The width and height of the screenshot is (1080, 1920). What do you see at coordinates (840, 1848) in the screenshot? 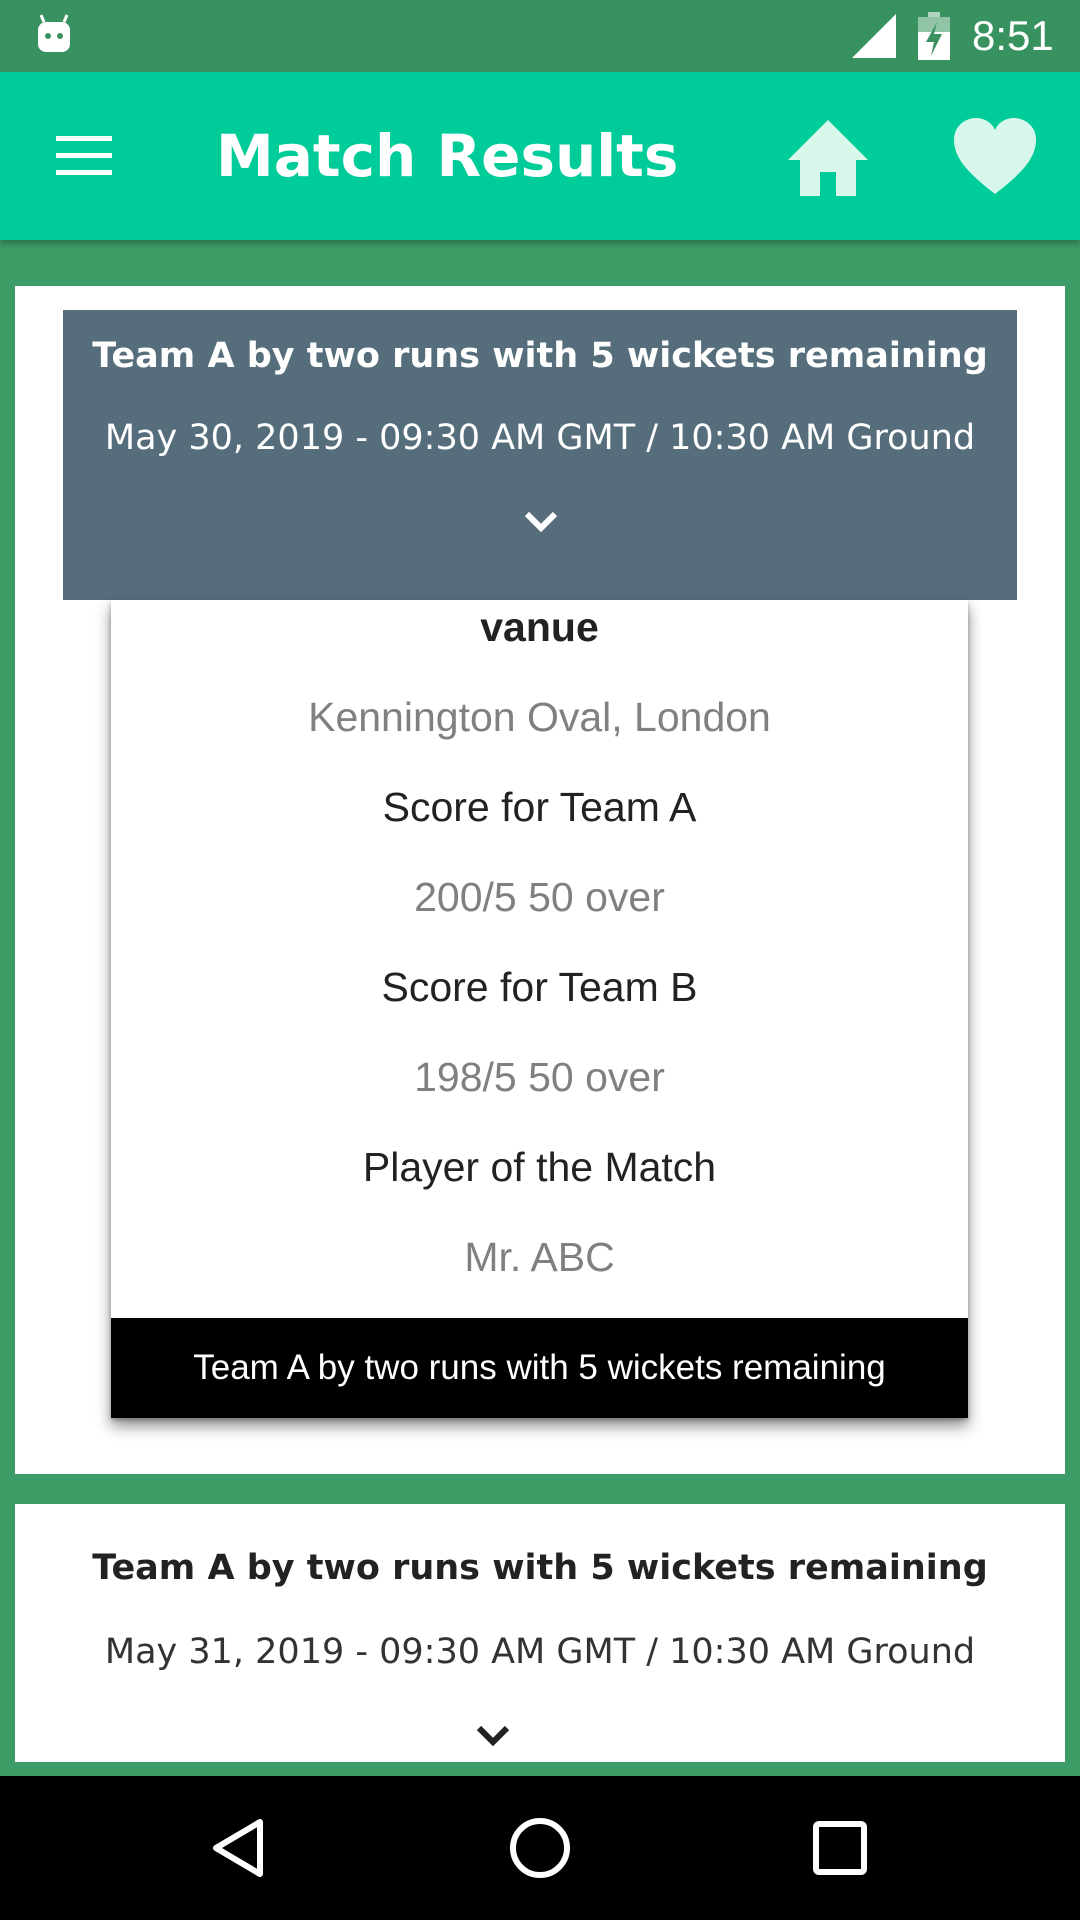
I see `recents-square-icon` at bounding box center [840, 1848].